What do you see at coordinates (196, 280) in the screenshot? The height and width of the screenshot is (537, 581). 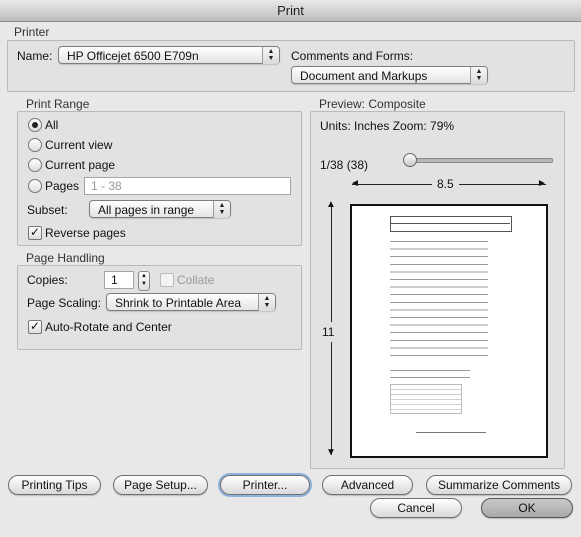 I see `collate-label: Collate` at bounding box center [196, 280].